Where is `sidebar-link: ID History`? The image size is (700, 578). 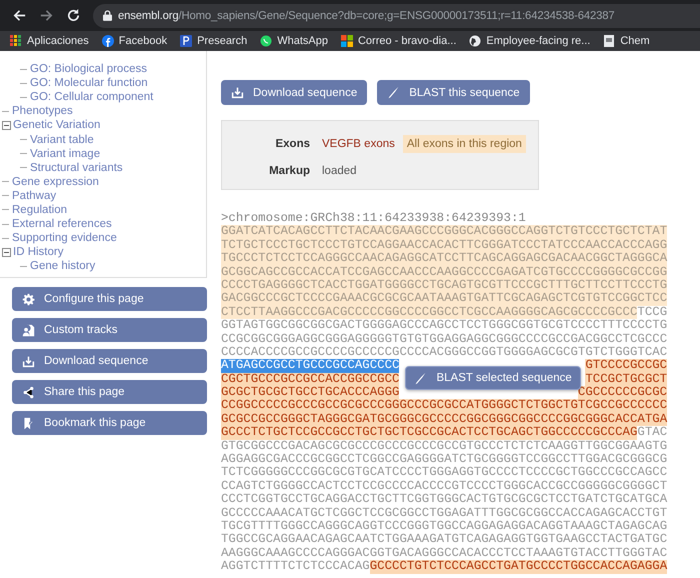 sidebar-link: ID History is located at coordinates (38, 252).